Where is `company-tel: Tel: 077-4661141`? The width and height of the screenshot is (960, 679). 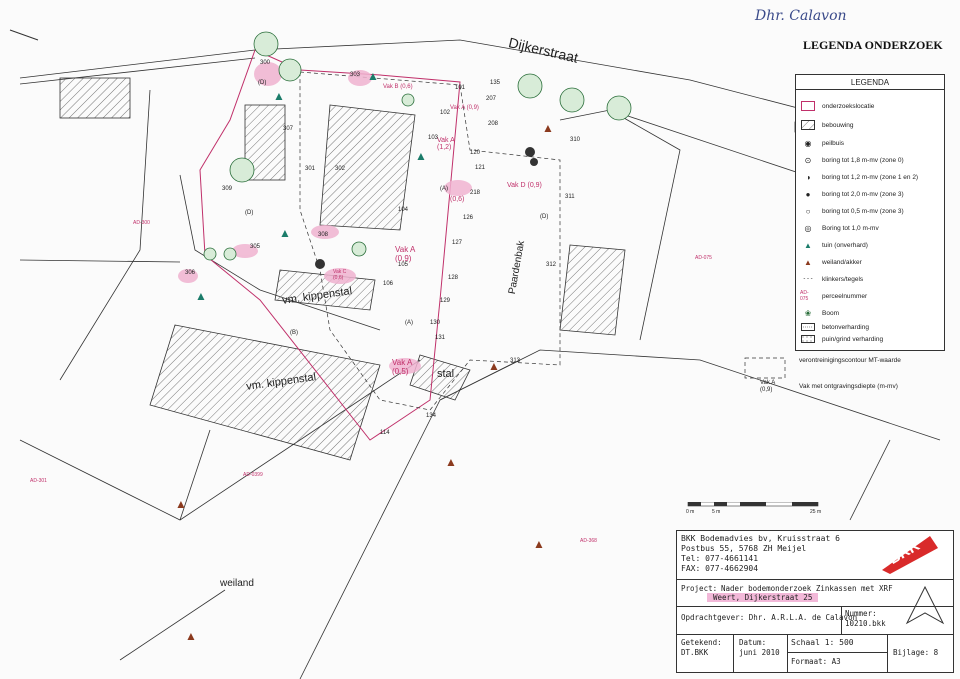
company-tel: Tel: 077-4661141 is located at coordinates (720, 558).